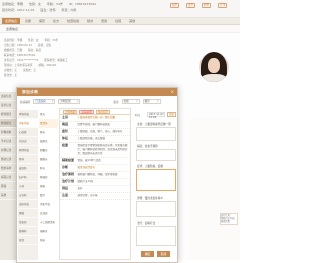 The width and height of the screenshot is (320, 263). What do you see at coordinates (28, 159) in the screenshot?
I see `category-item: 骨科` at bounding box center [28, 159].